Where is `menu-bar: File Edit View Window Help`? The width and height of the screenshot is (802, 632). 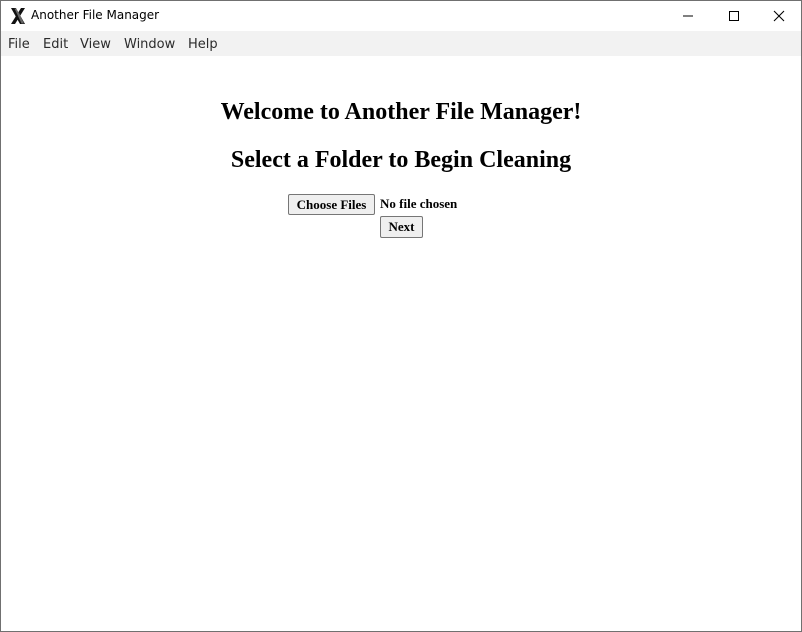
menu-bar: File Edit View Window Help is located at coordinates (401, 43).